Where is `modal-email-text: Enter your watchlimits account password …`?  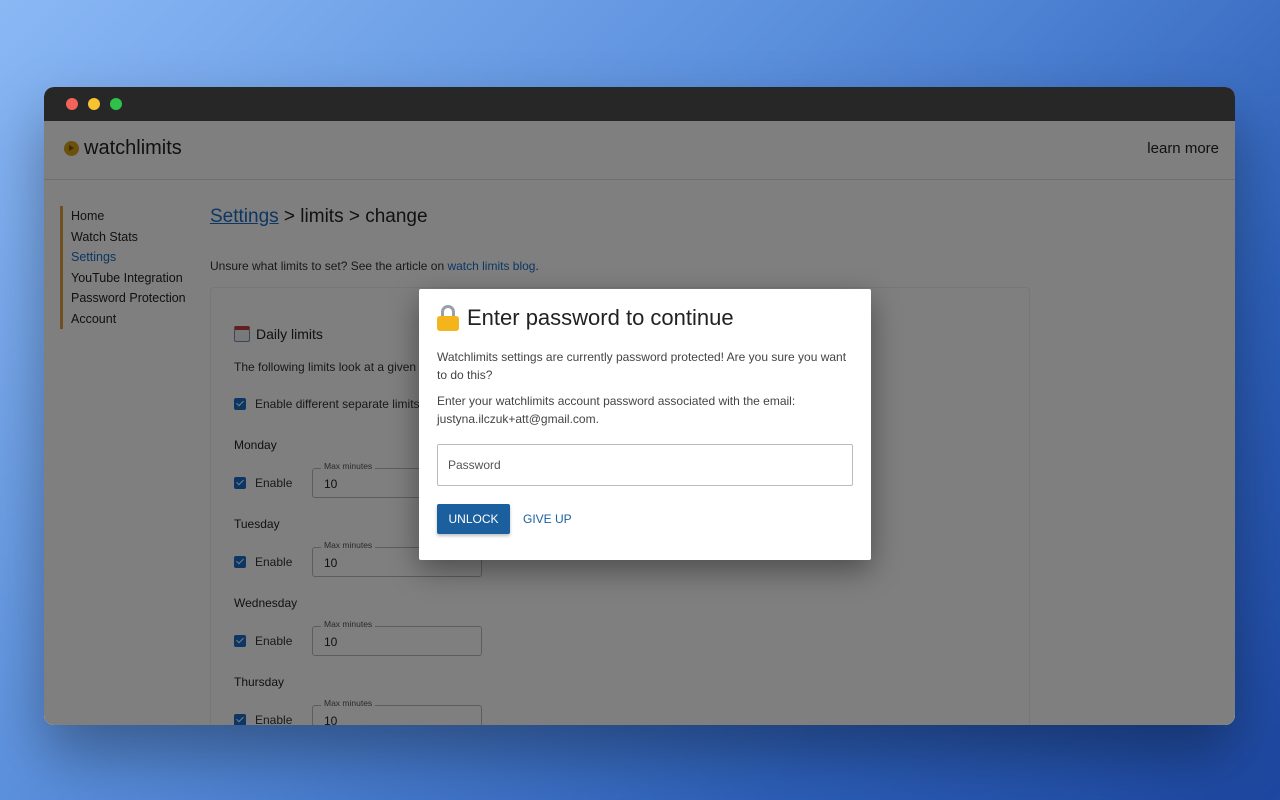
modal-email-text: Enter your watchlimits account password … is located at coordinates (616, 410).